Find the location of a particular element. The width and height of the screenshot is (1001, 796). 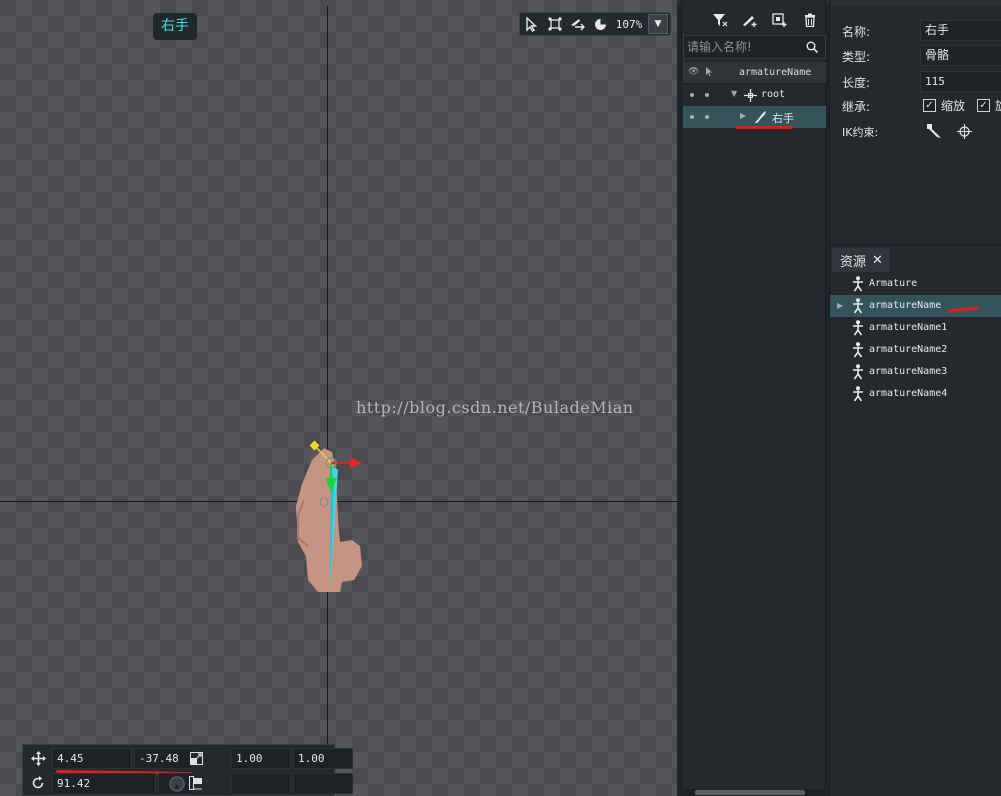

resource-item-label: armatureName3 is located at coordinates (908, 371).